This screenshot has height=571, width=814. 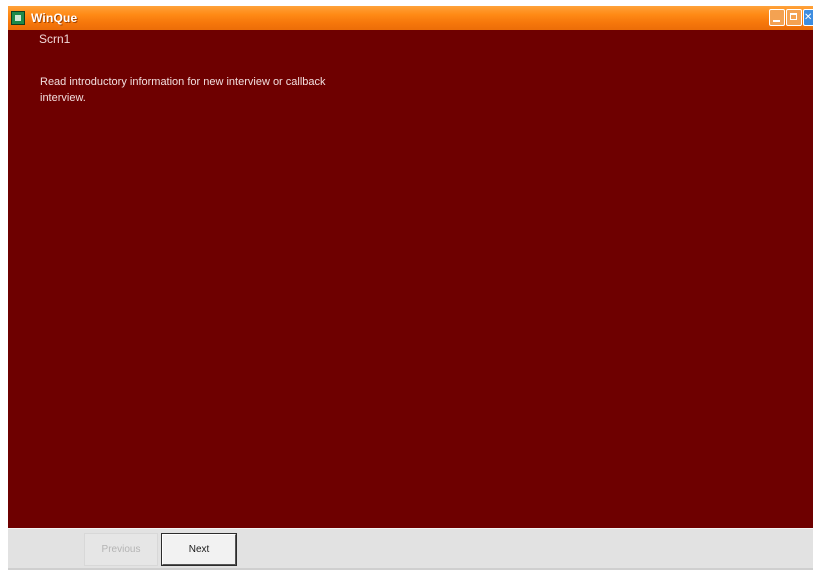 What do you see at coordinates (199, 549) in the screenshot?
I see `next-button: Next` at bounding box center [199, 549].